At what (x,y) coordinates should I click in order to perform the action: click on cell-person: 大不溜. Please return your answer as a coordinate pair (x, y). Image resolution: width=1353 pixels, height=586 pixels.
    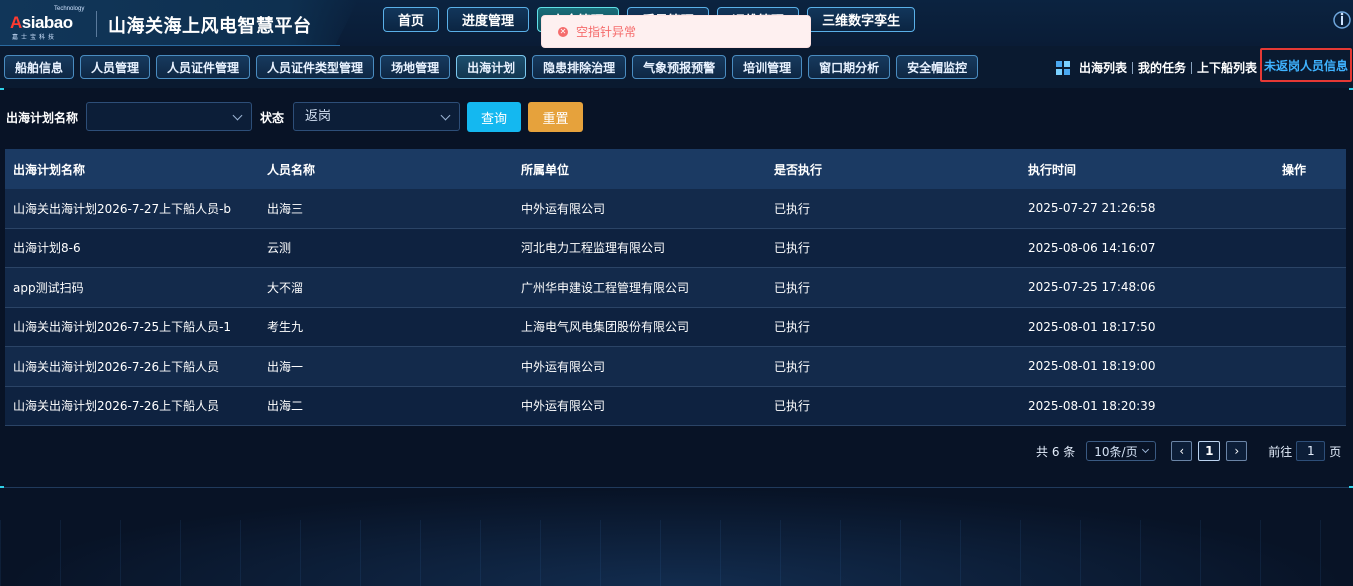
    Looking at the image, I should click on (285, 287).